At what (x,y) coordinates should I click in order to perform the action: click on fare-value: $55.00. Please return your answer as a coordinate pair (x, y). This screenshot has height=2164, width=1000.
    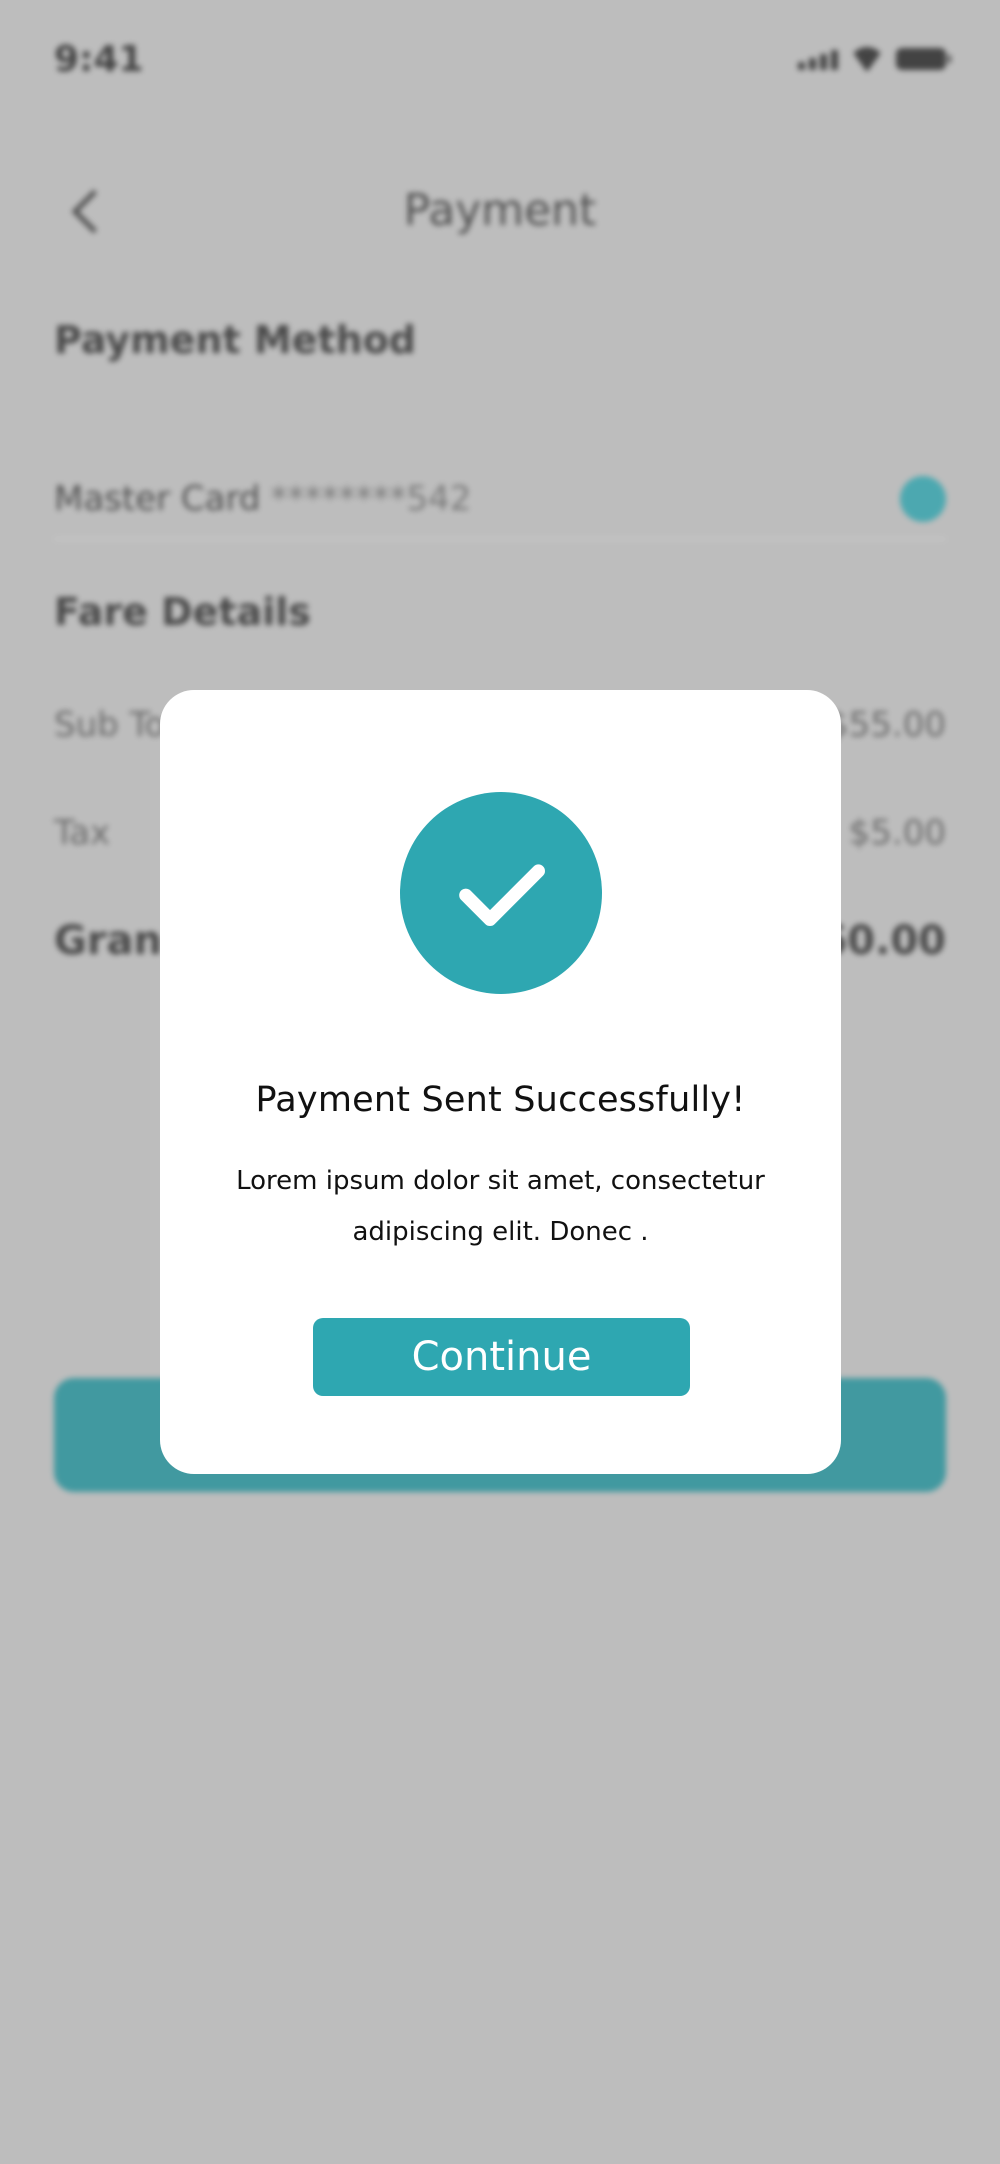
    Looking at the image, I should click on (886, 725).